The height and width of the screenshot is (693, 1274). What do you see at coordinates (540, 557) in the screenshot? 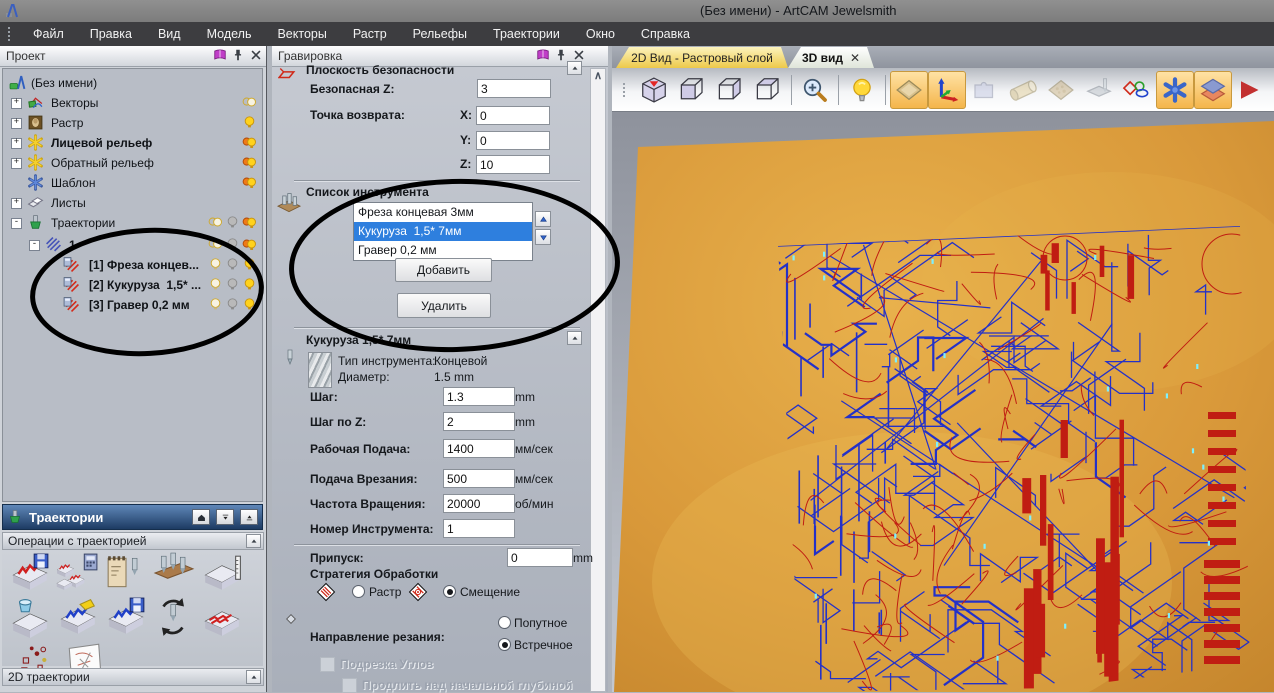
I see `allowance-input` at bounding box center [540, 557].